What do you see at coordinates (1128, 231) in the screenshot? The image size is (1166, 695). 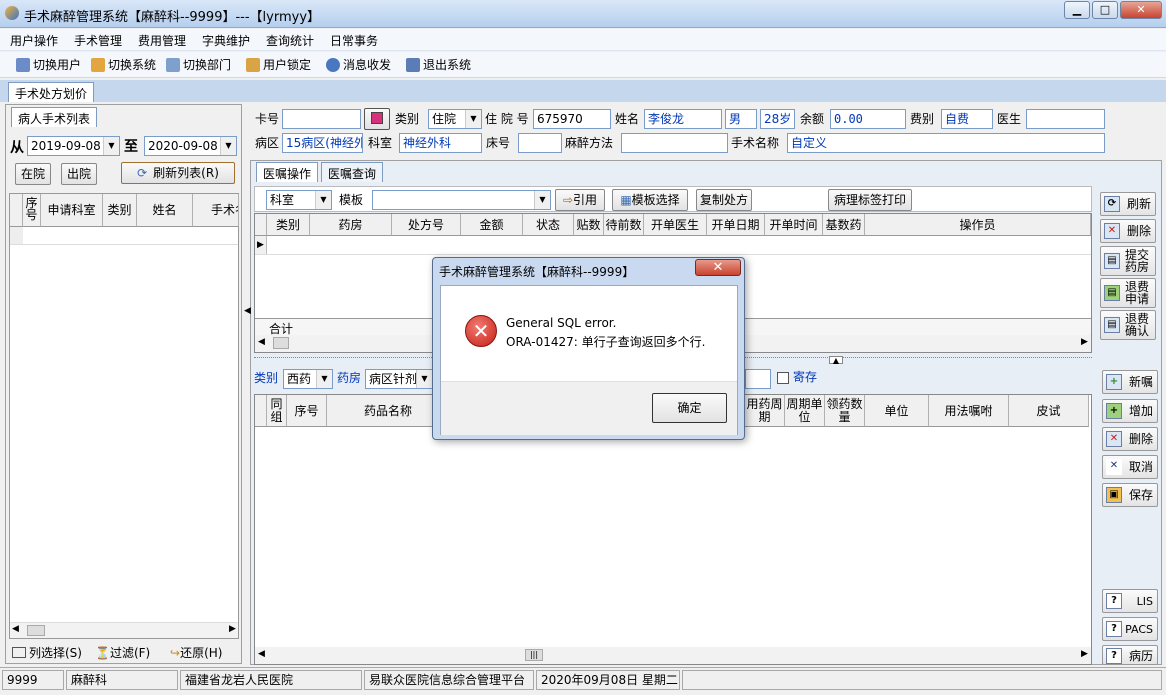 I see `delete-button: ✕ 删除` at bounding box center [1128, 231].